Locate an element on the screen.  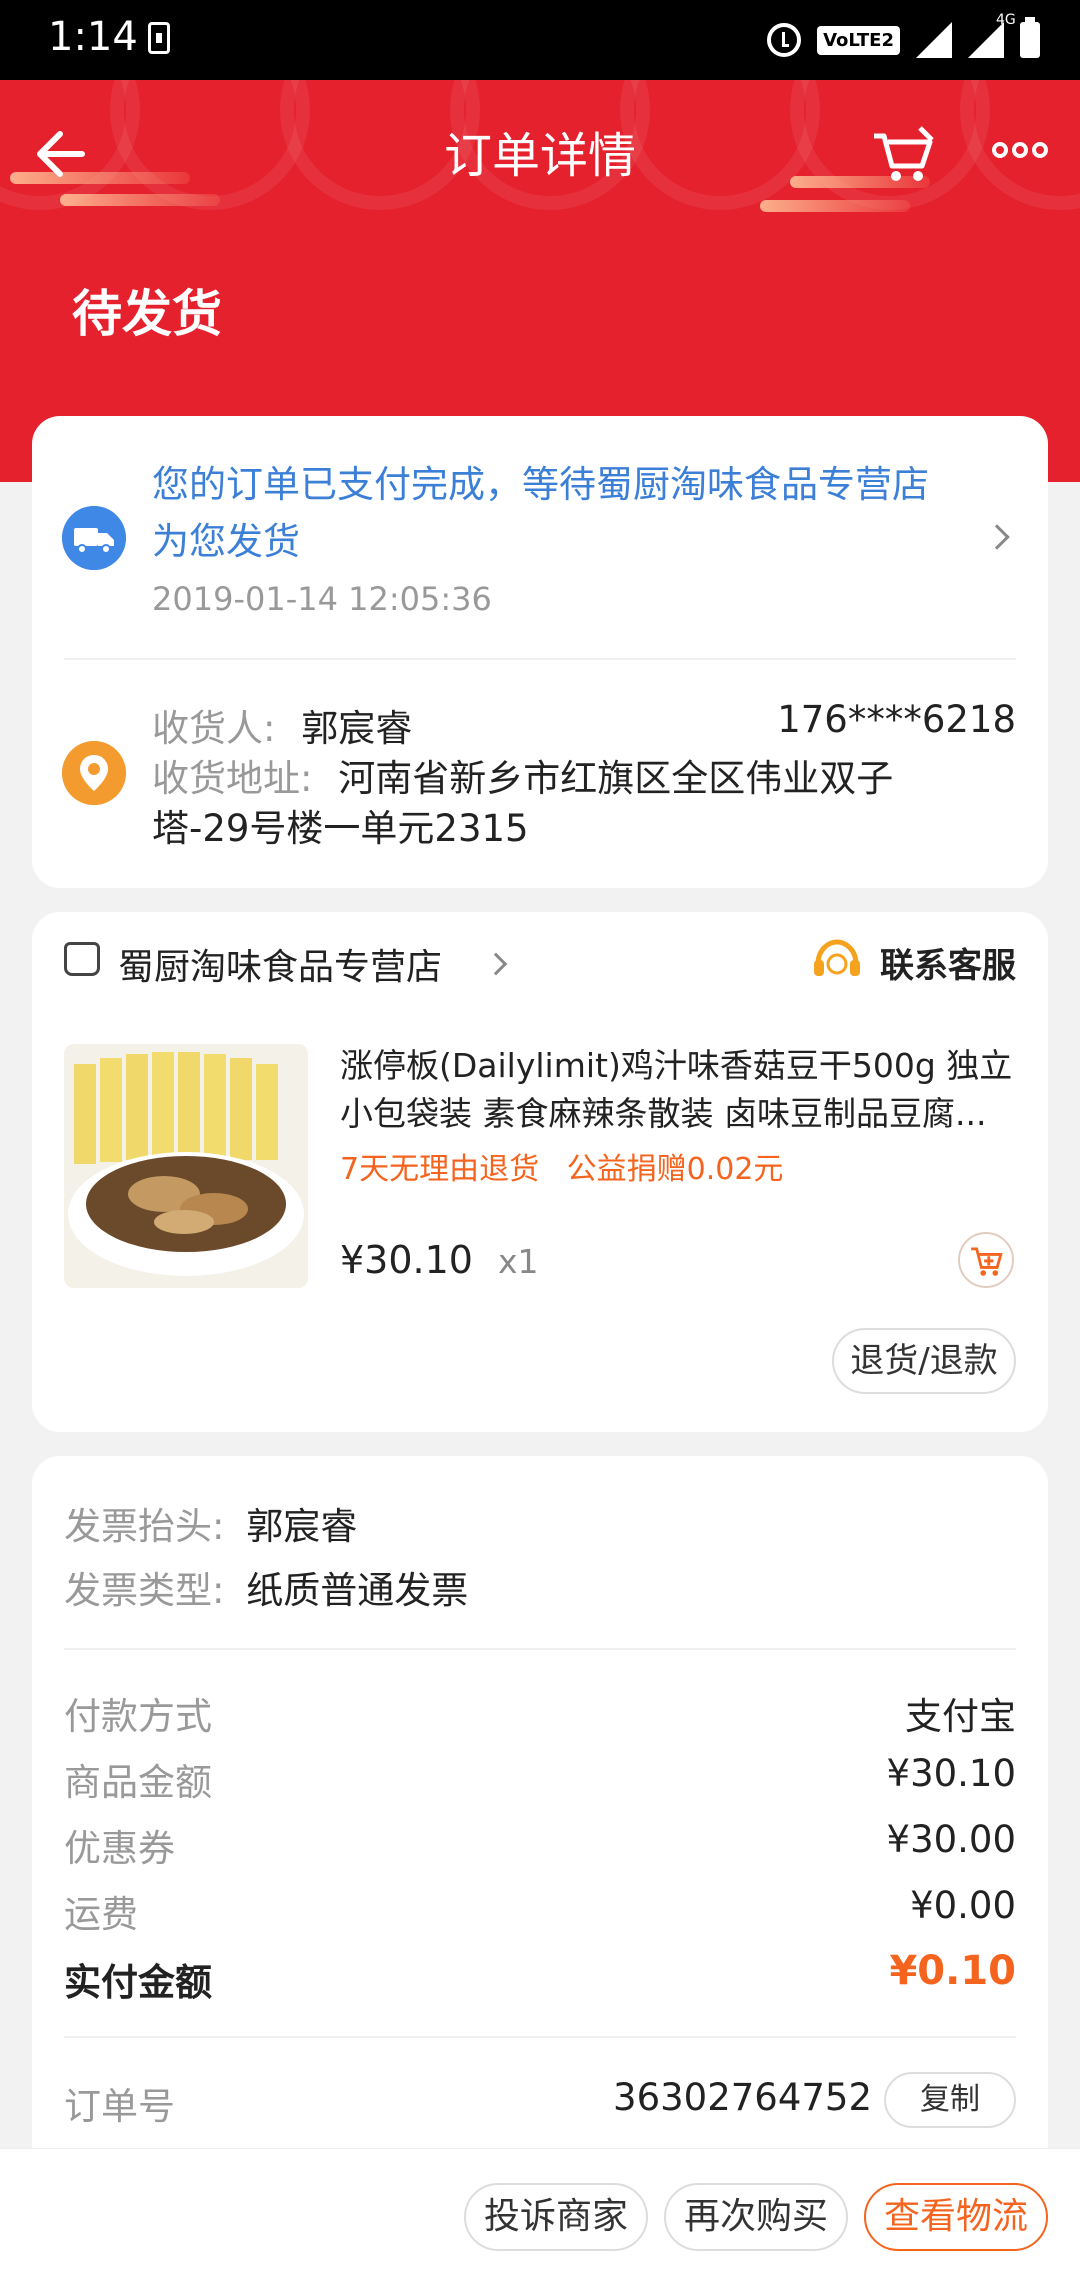
product-quantity: x1 is located at coordinates (518, 1261).